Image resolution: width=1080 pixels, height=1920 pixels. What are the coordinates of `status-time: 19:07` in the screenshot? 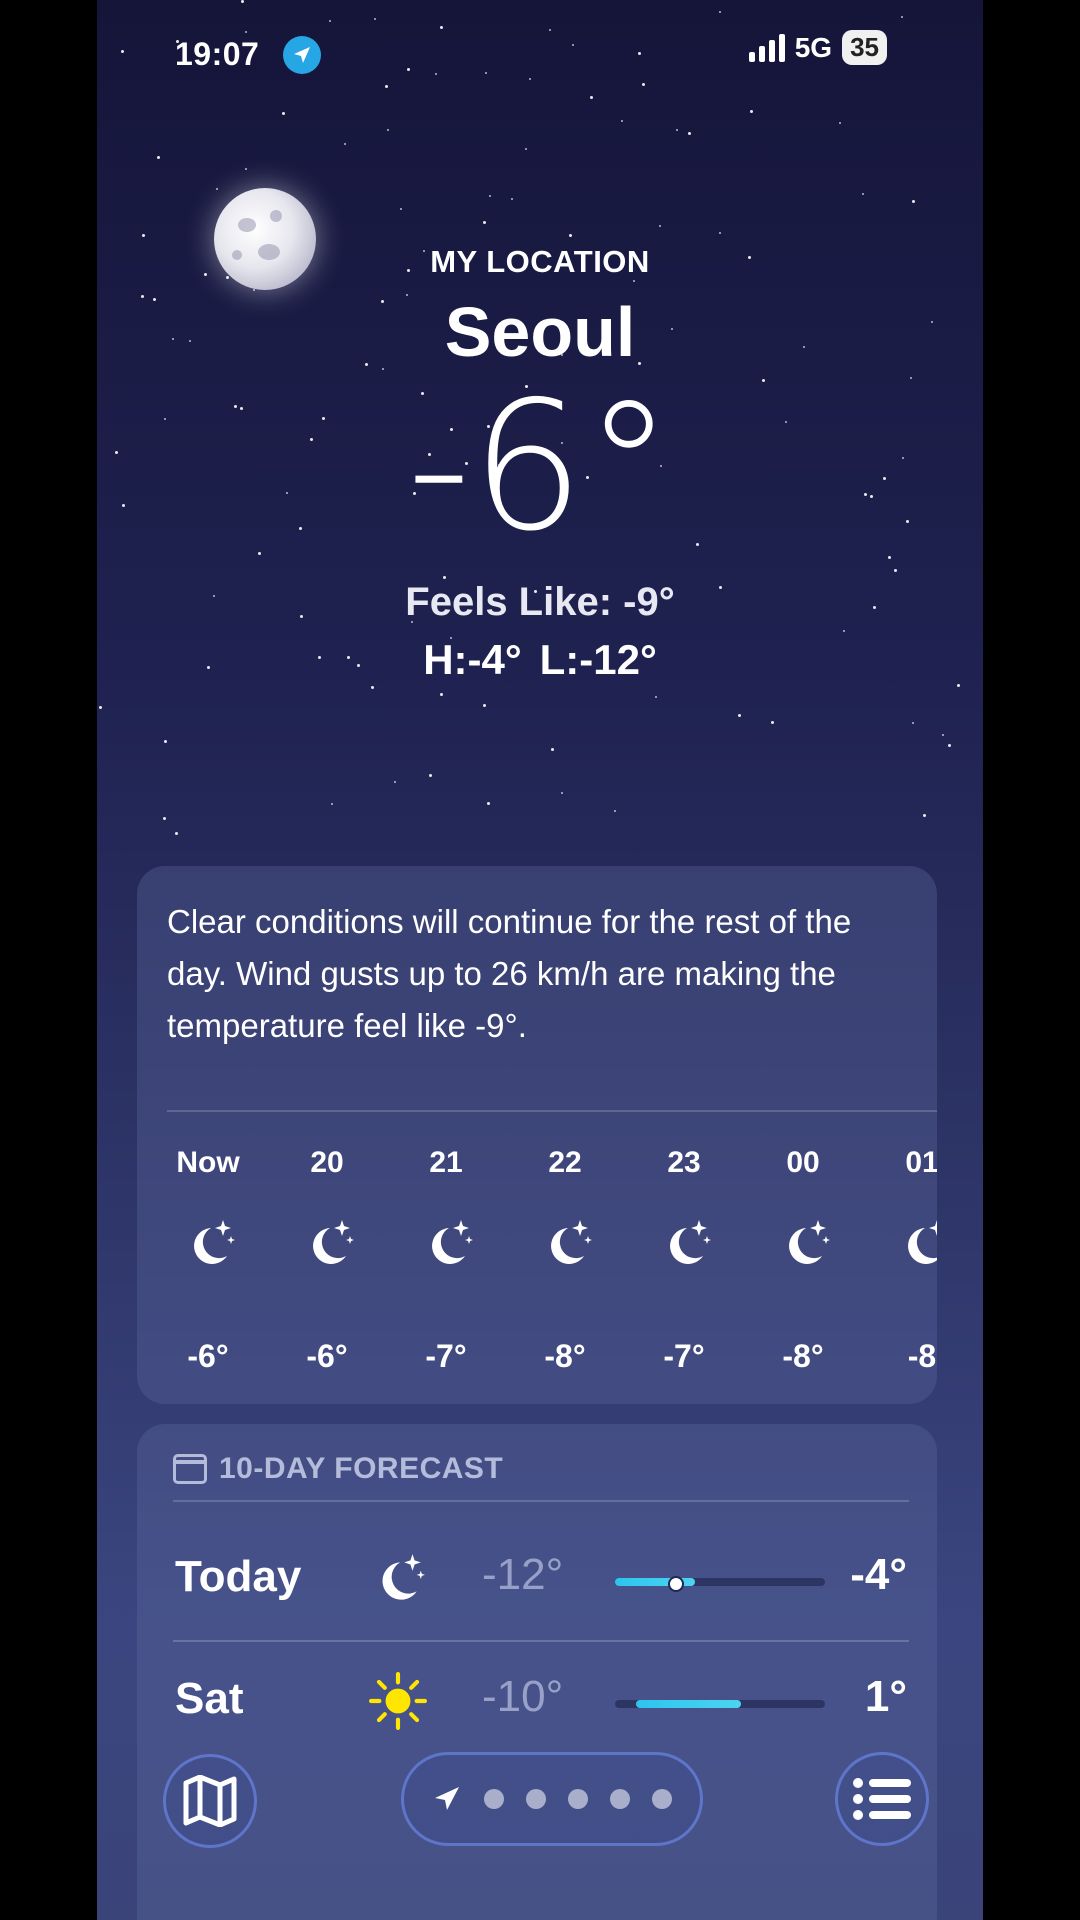 It's located at (217, 54).